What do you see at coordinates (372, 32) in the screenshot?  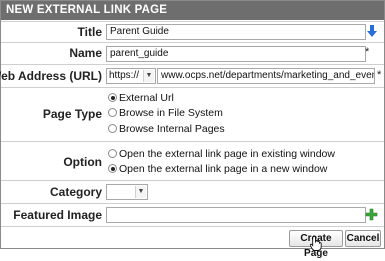 I see `sort-down-arrow-icon` at bounding box center [372, 32].